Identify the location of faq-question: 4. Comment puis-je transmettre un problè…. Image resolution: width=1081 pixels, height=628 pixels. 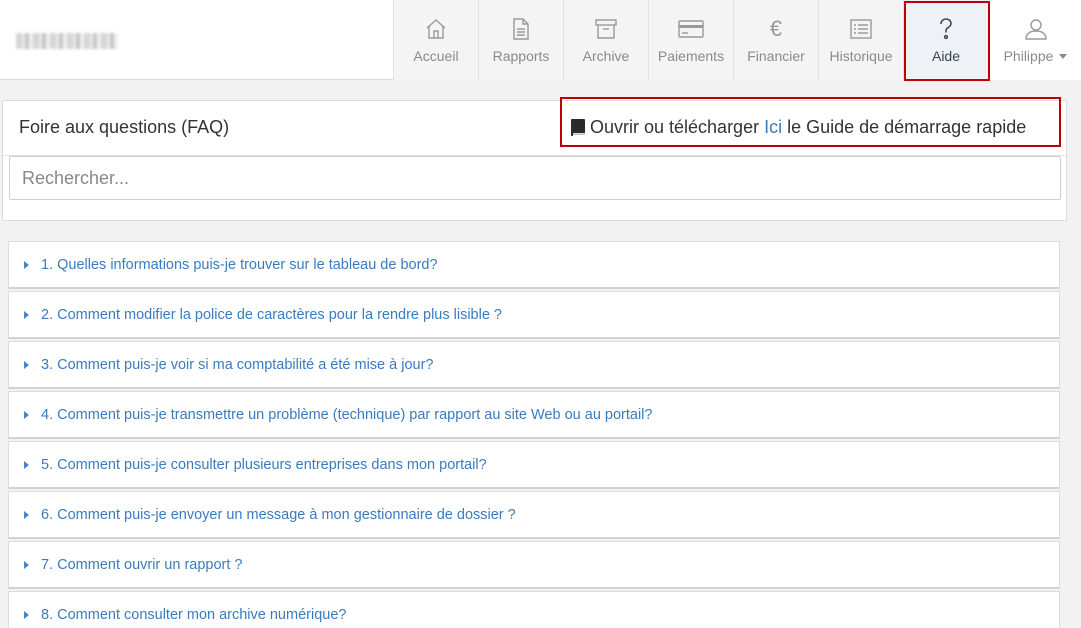
(347, 414).